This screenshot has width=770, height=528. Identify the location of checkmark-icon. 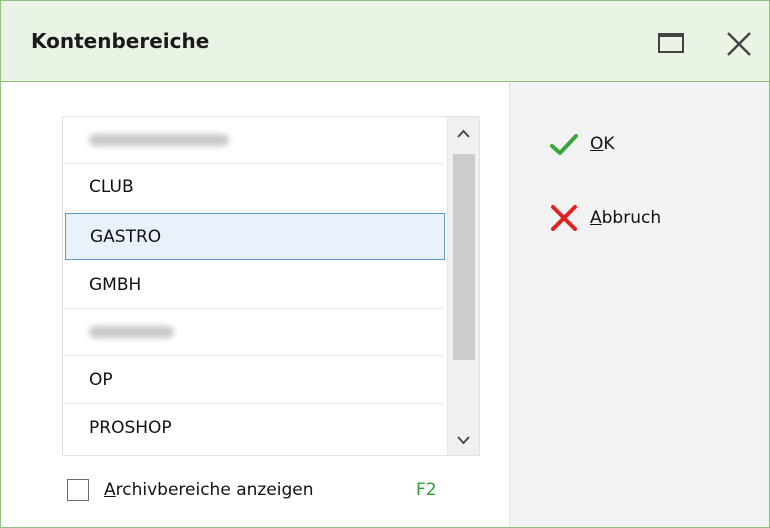
(564, 144).